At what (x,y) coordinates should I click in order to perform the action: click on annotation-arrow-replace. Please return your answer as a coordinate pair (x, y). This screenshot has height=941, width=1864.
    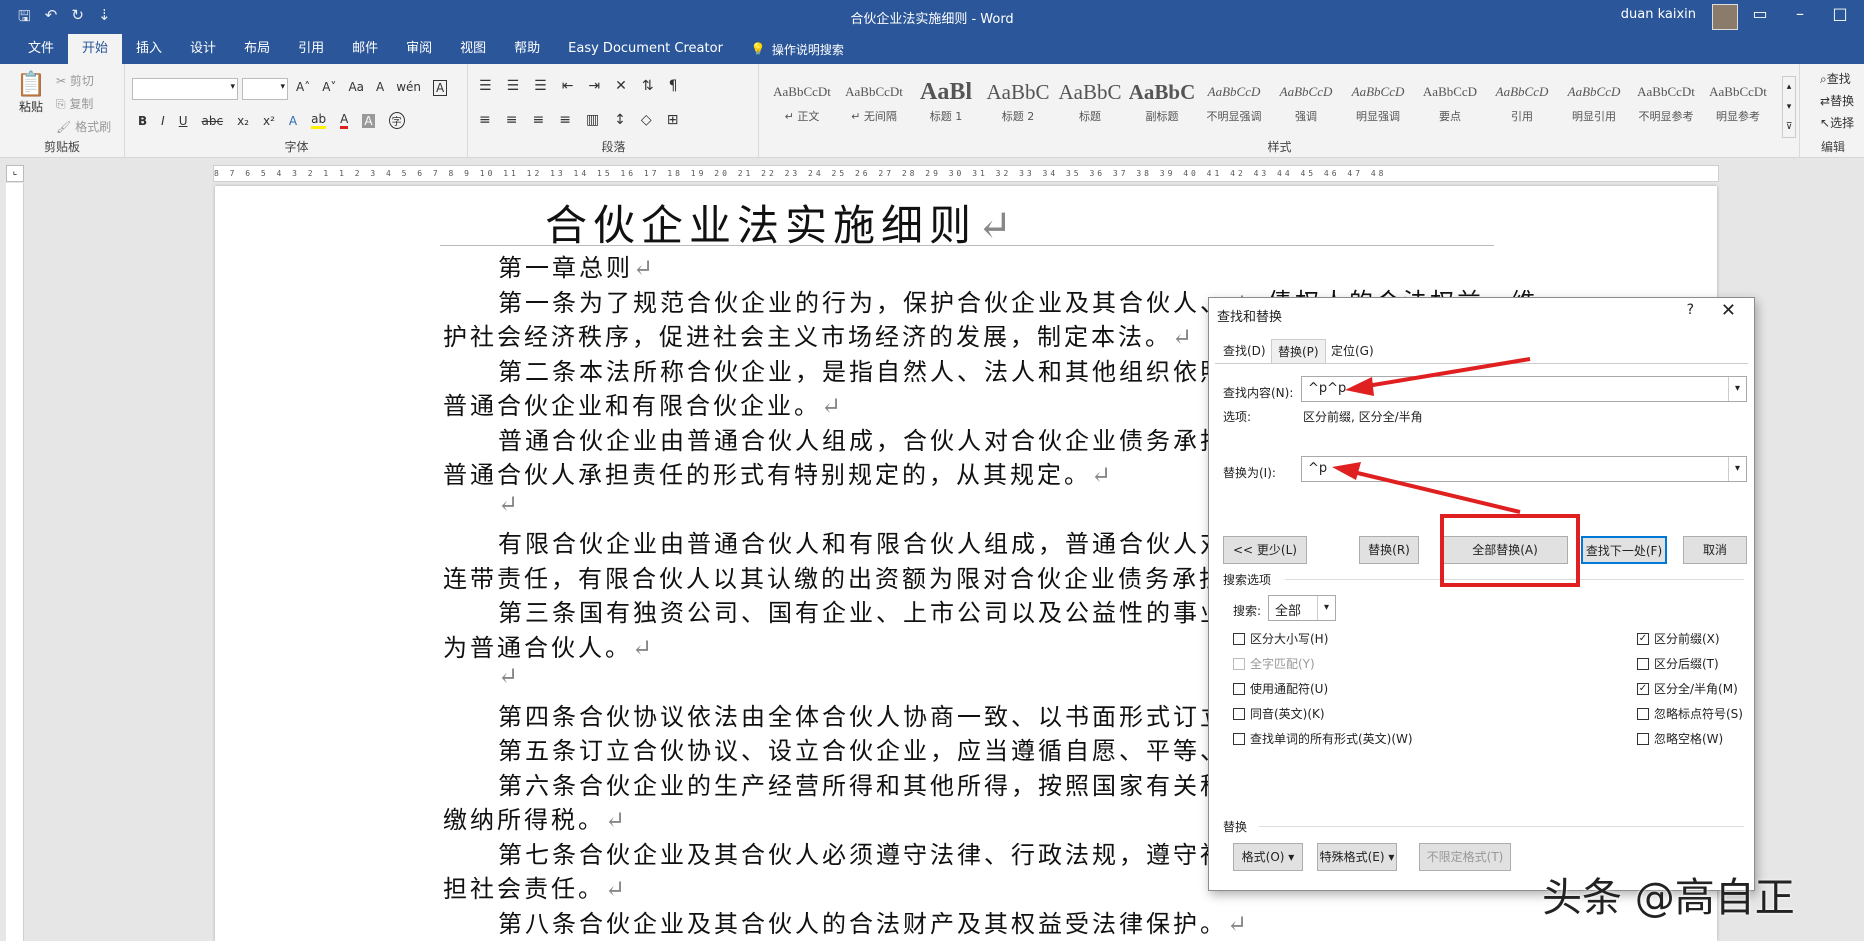
    Looking at the image, I should click on (1432, 491).